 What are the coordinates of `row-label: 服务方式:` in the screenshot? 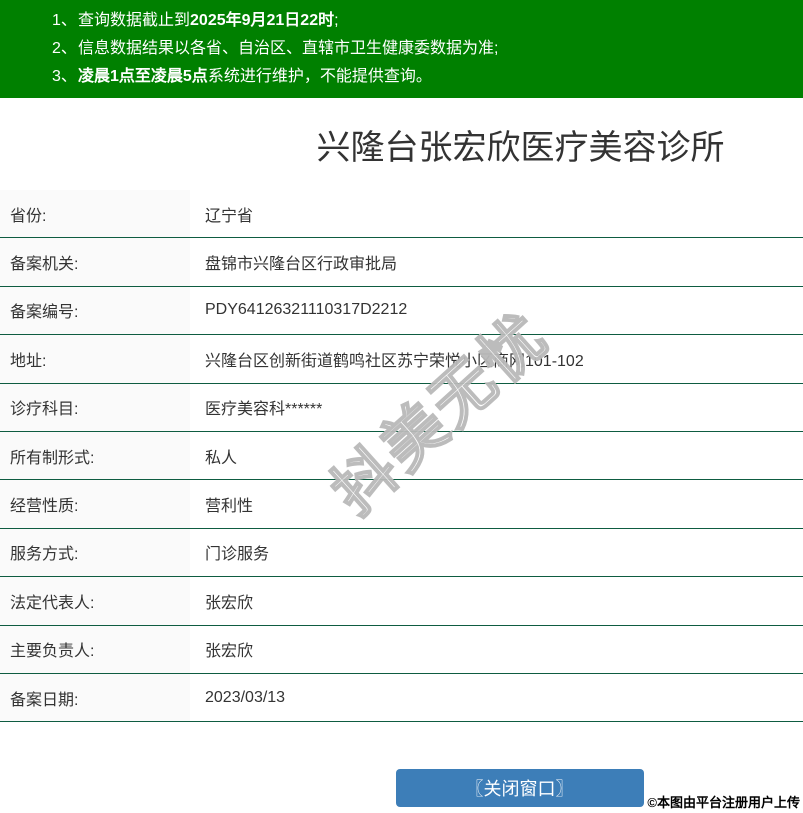 It's located at (95, 552).